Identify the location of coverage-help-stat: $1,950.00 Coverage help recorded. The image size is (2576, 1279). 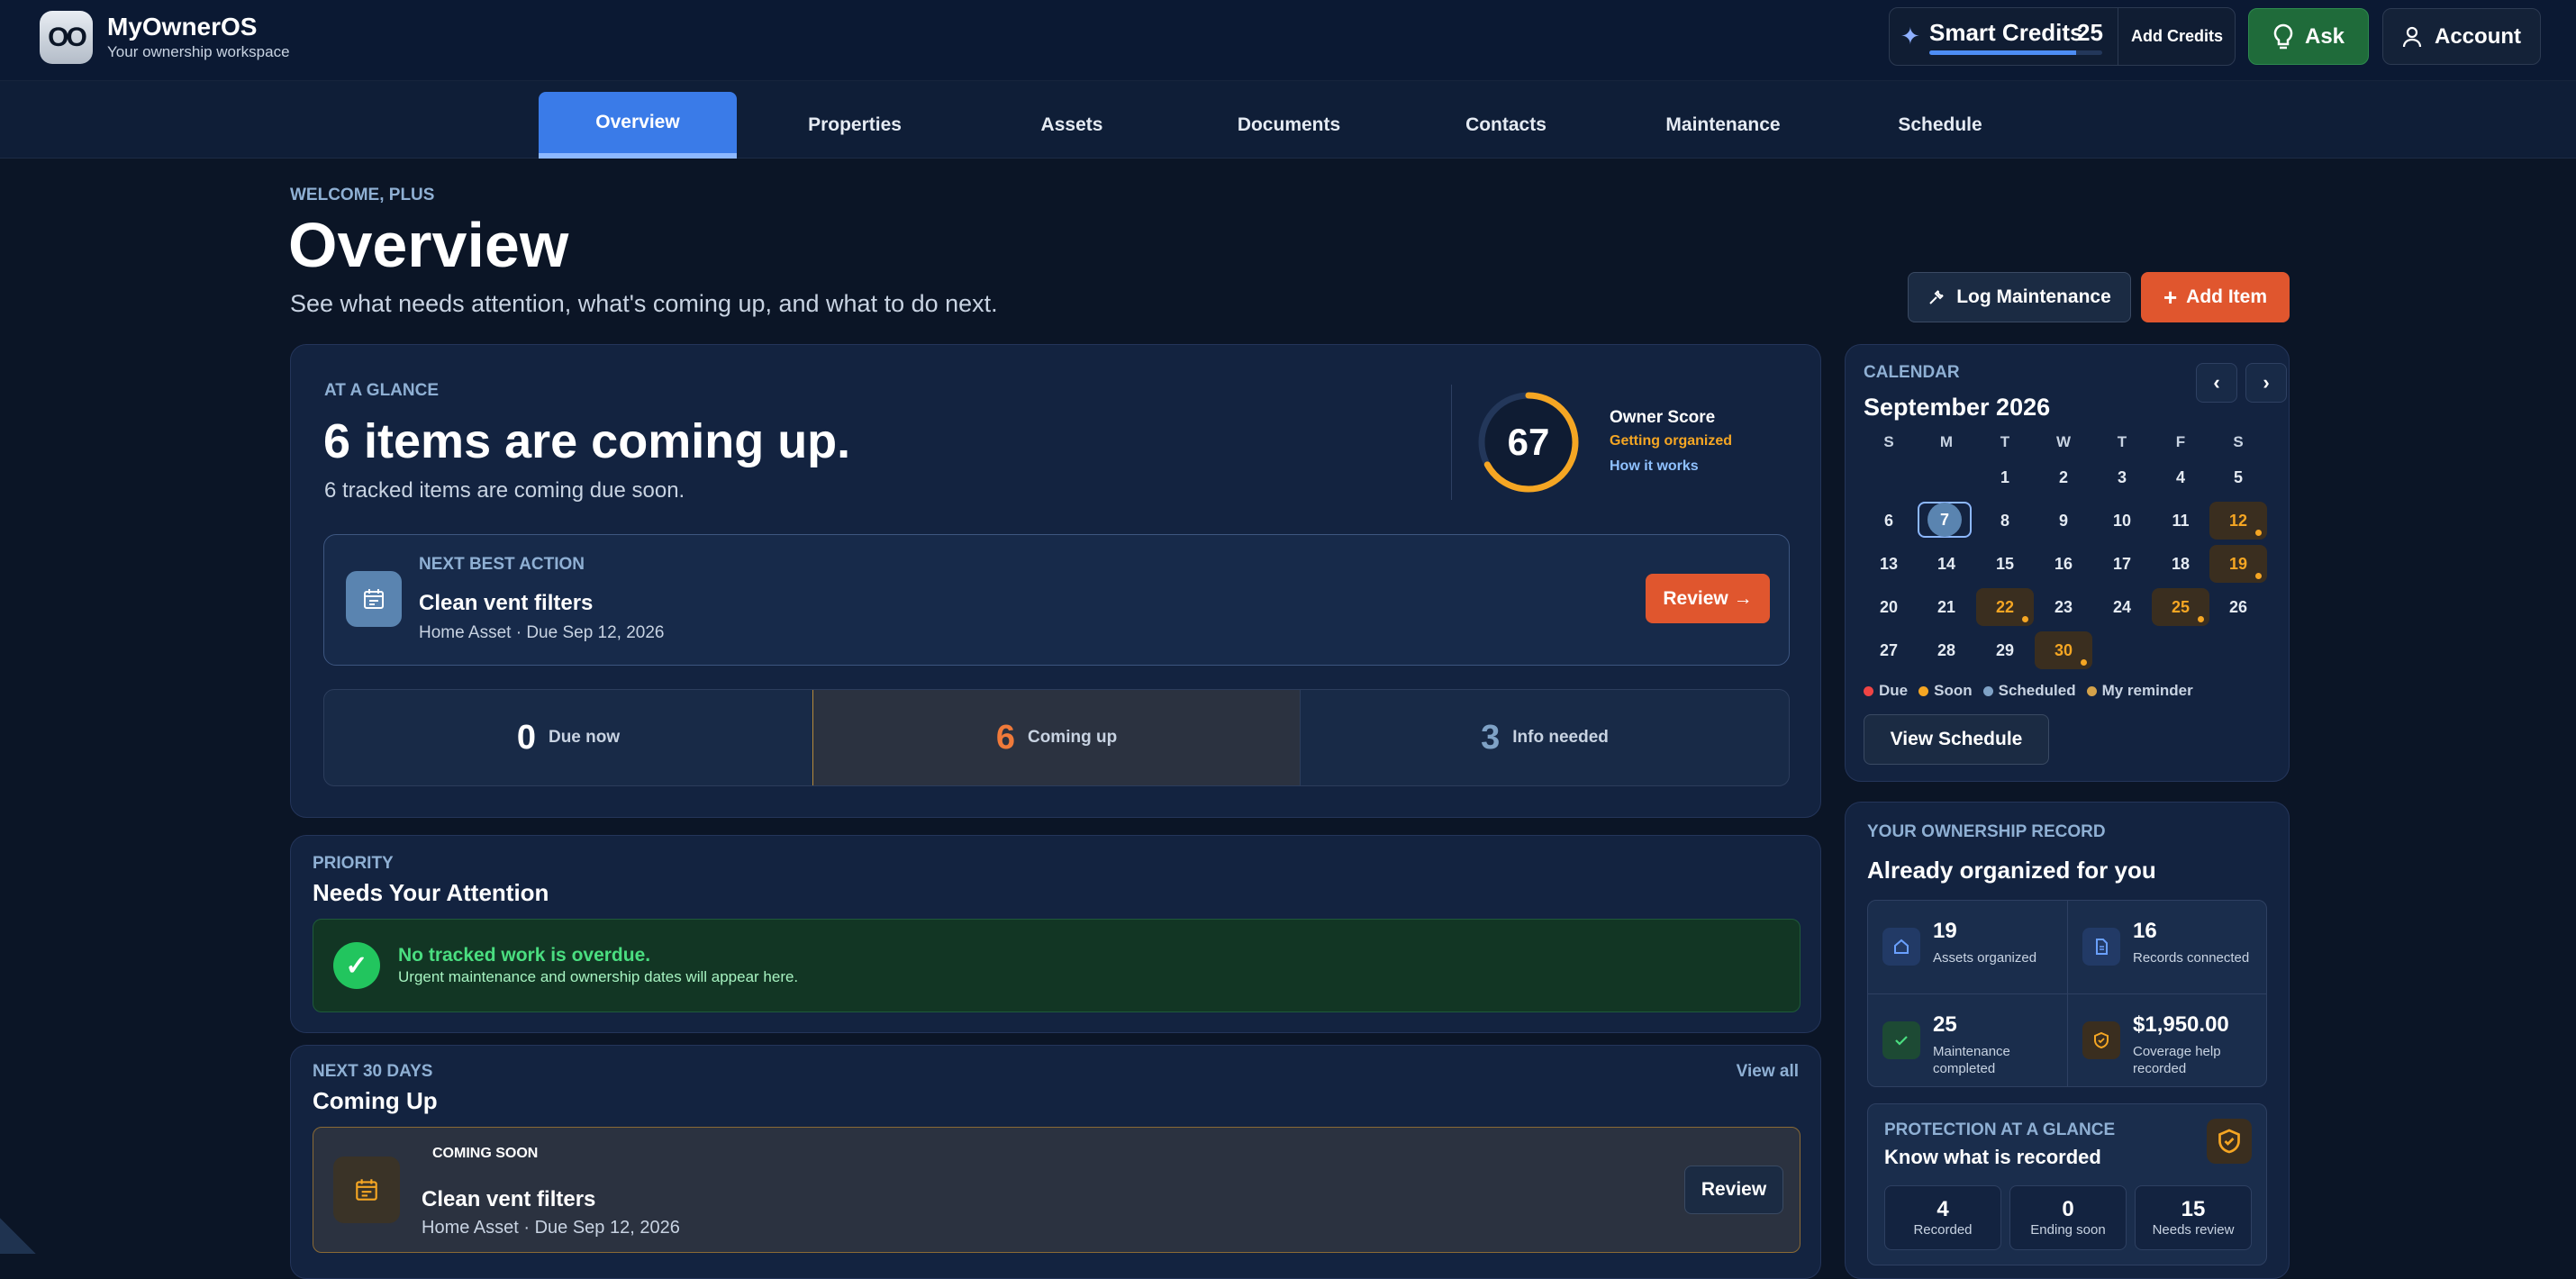
(2167, 1040).